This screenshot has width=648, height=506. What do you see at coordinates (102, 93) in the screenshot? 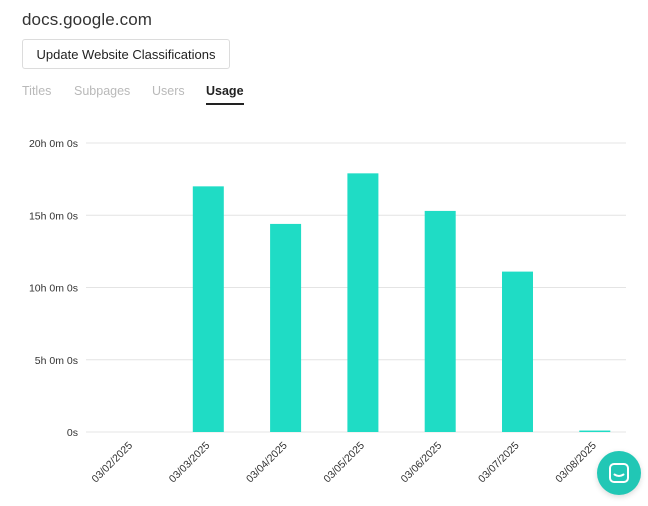
I see `tab-subpages: Subpages` at bounding box center [102, 93].